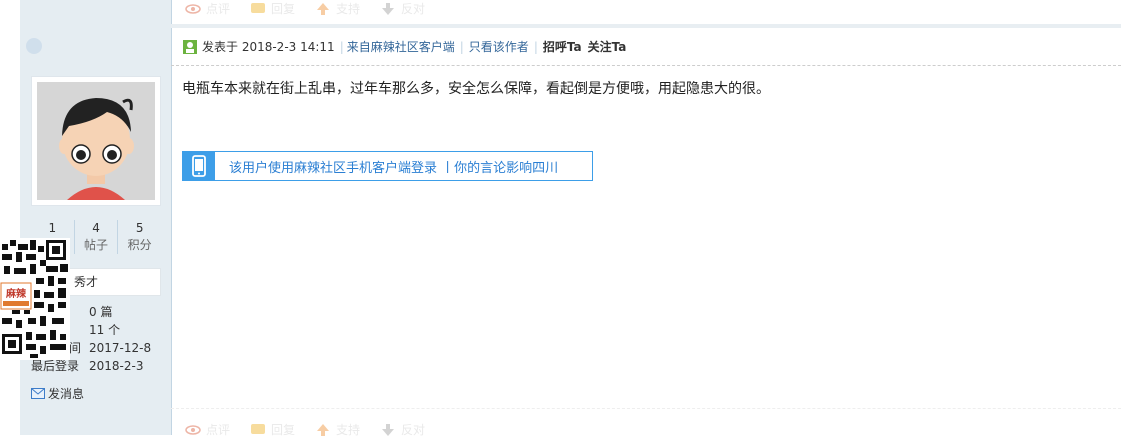  Describe the element at coordinates (120, 348) in the screenshot. I see `info-value: 2017-12-8` at that location.